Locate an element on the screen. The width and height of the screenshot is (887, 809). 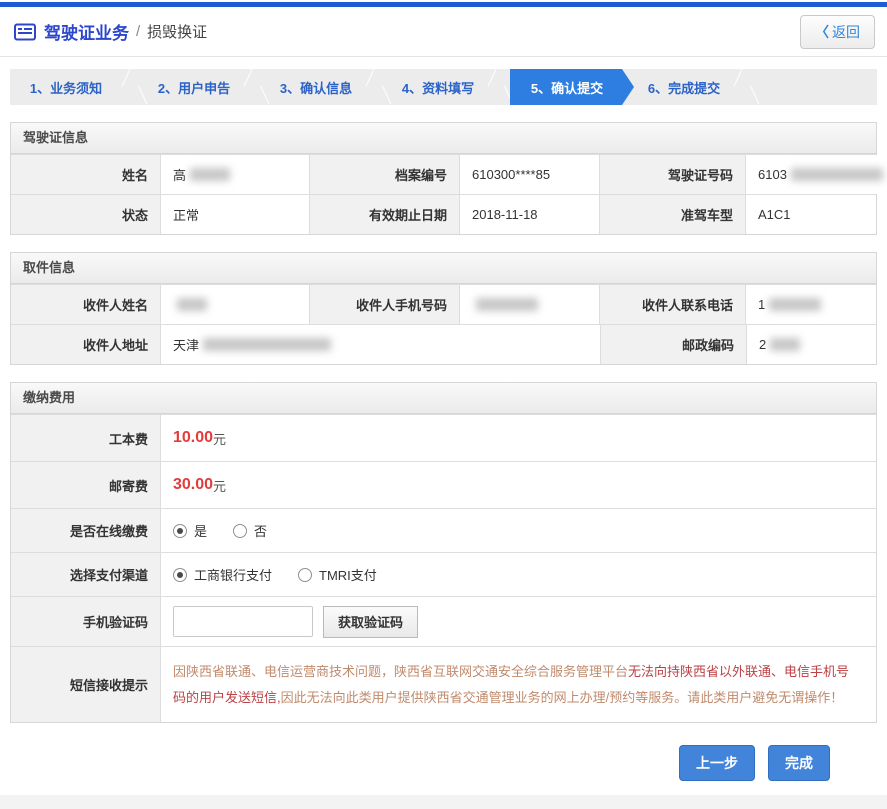
step-3-confirm-info: 3、确认信息 is located at coordinates (316, 87).